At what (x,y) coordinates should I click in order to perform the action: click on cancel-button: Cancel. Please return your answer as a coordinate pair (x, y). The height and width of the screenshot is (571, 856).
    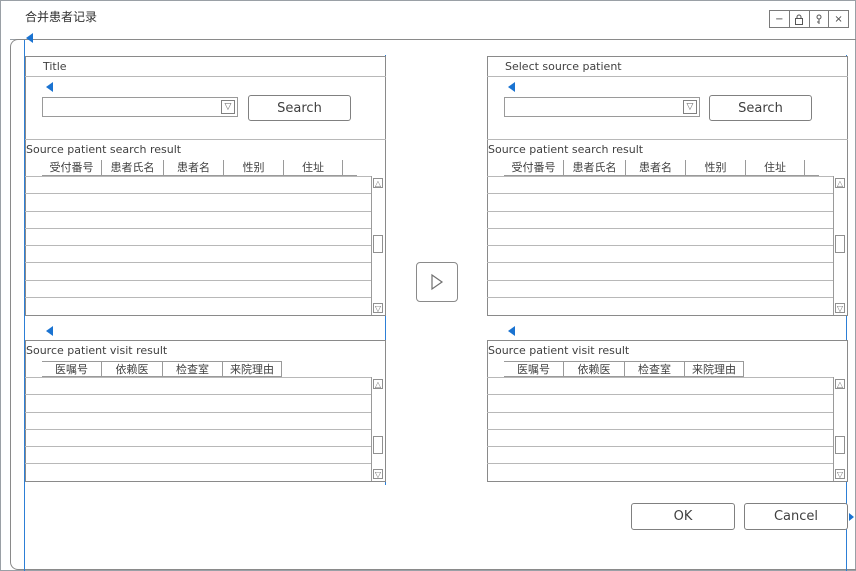
    Looking at the image, I should click on (796, 516).